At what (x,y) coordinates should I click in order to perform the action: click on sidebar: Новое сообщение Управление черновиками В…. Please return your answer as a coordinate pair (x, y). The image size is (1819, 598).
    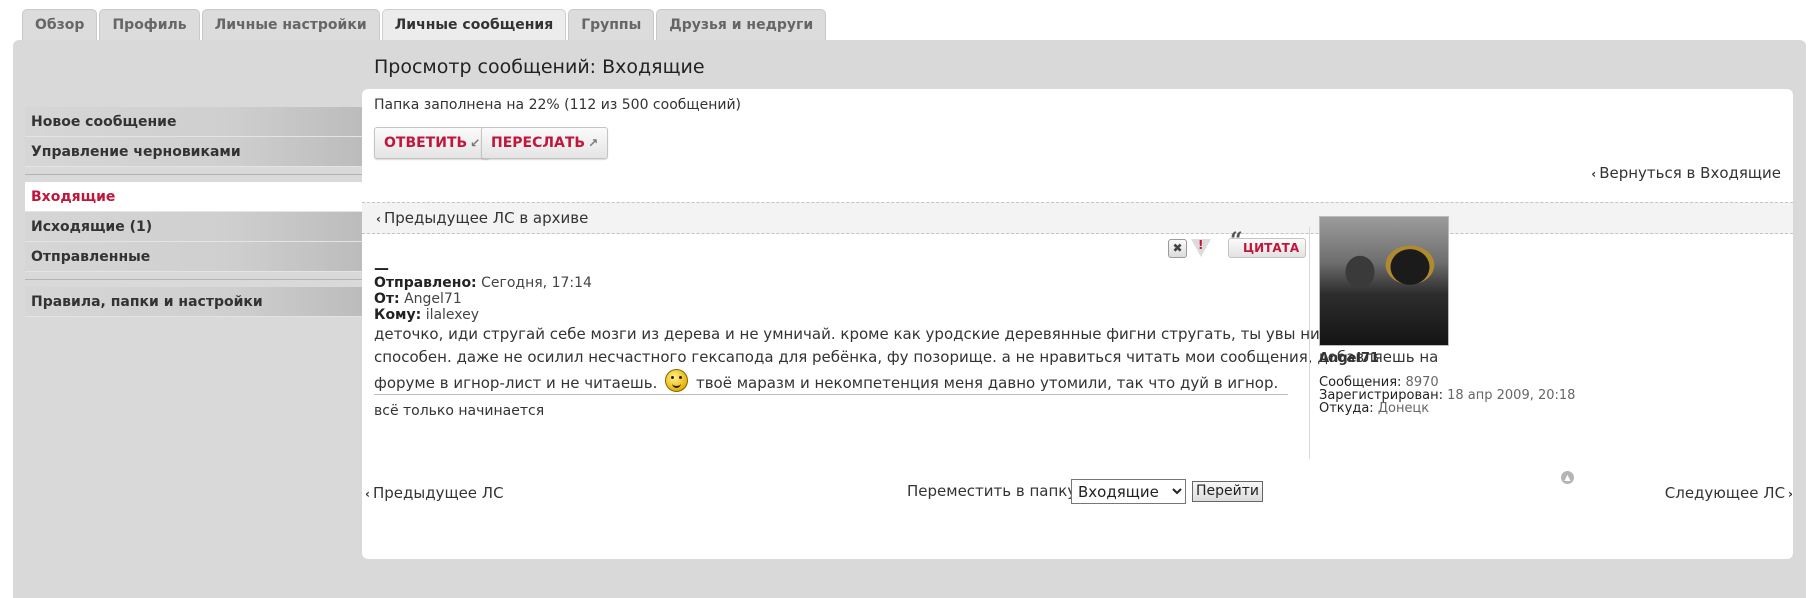
    Looking at the image, I should click on (193, 212).